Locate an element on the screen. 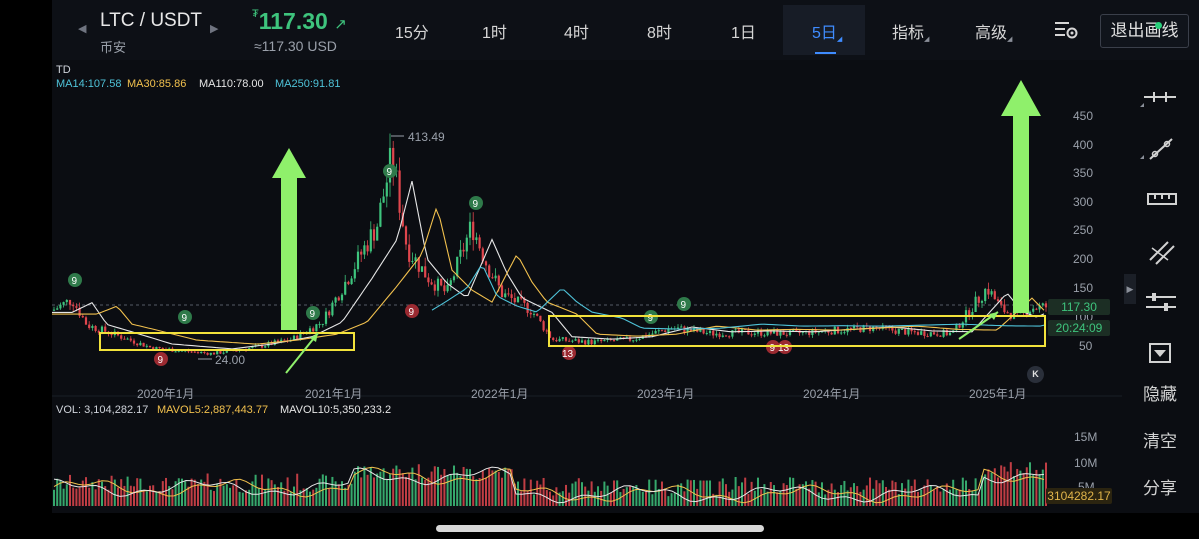  parallel-channel-tool-icon is located at coordinates (1160, 252).